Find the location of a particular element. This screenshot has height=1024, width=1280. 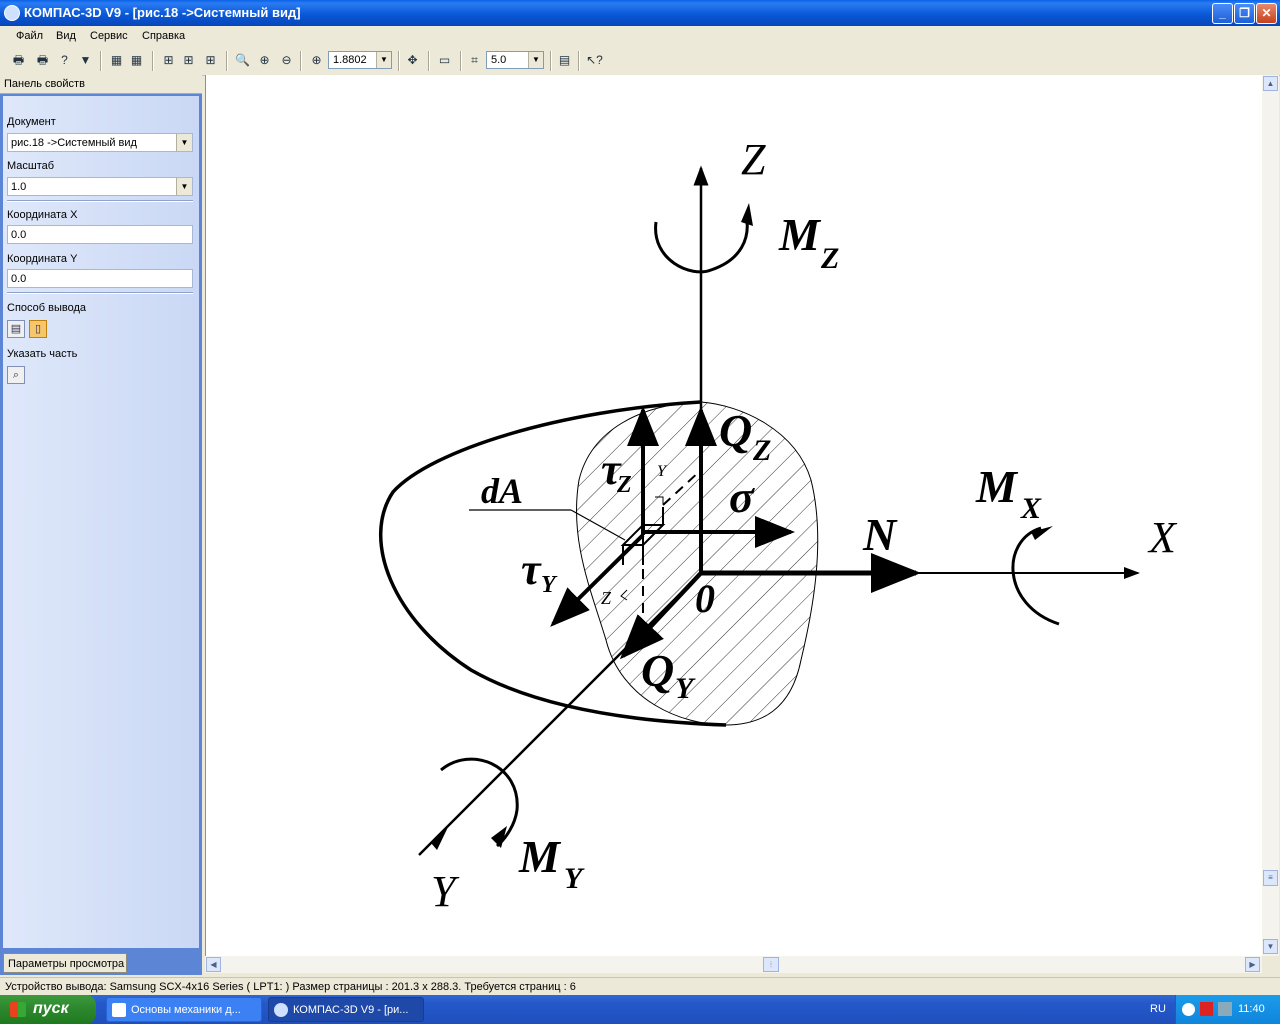

menu-view: Вид is located at coordinates (66, 36).